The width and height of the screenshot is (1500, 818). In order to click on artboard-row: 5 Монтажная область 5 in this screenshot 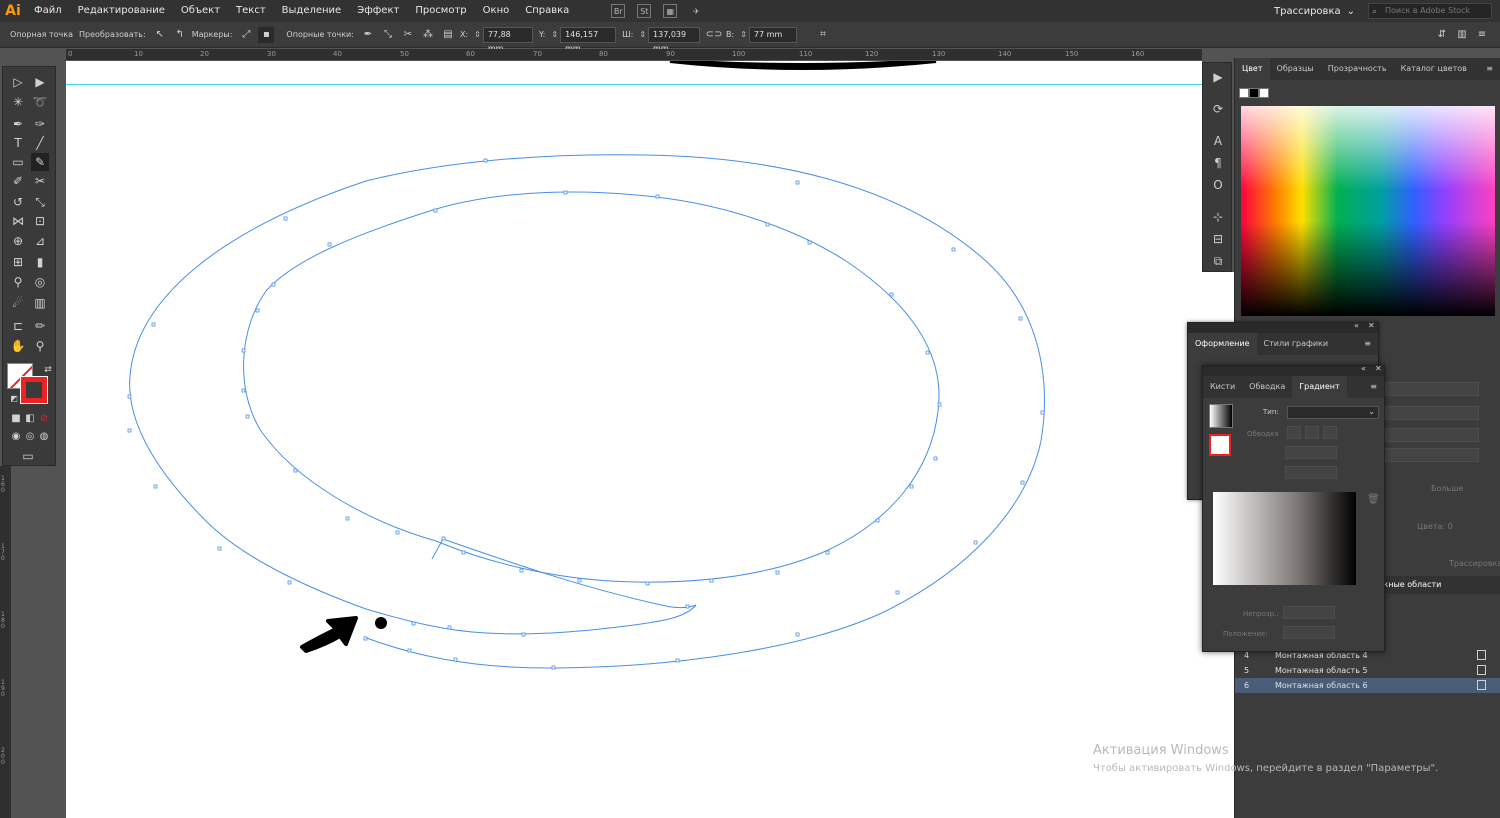, I will do `click(1367, 670)`.